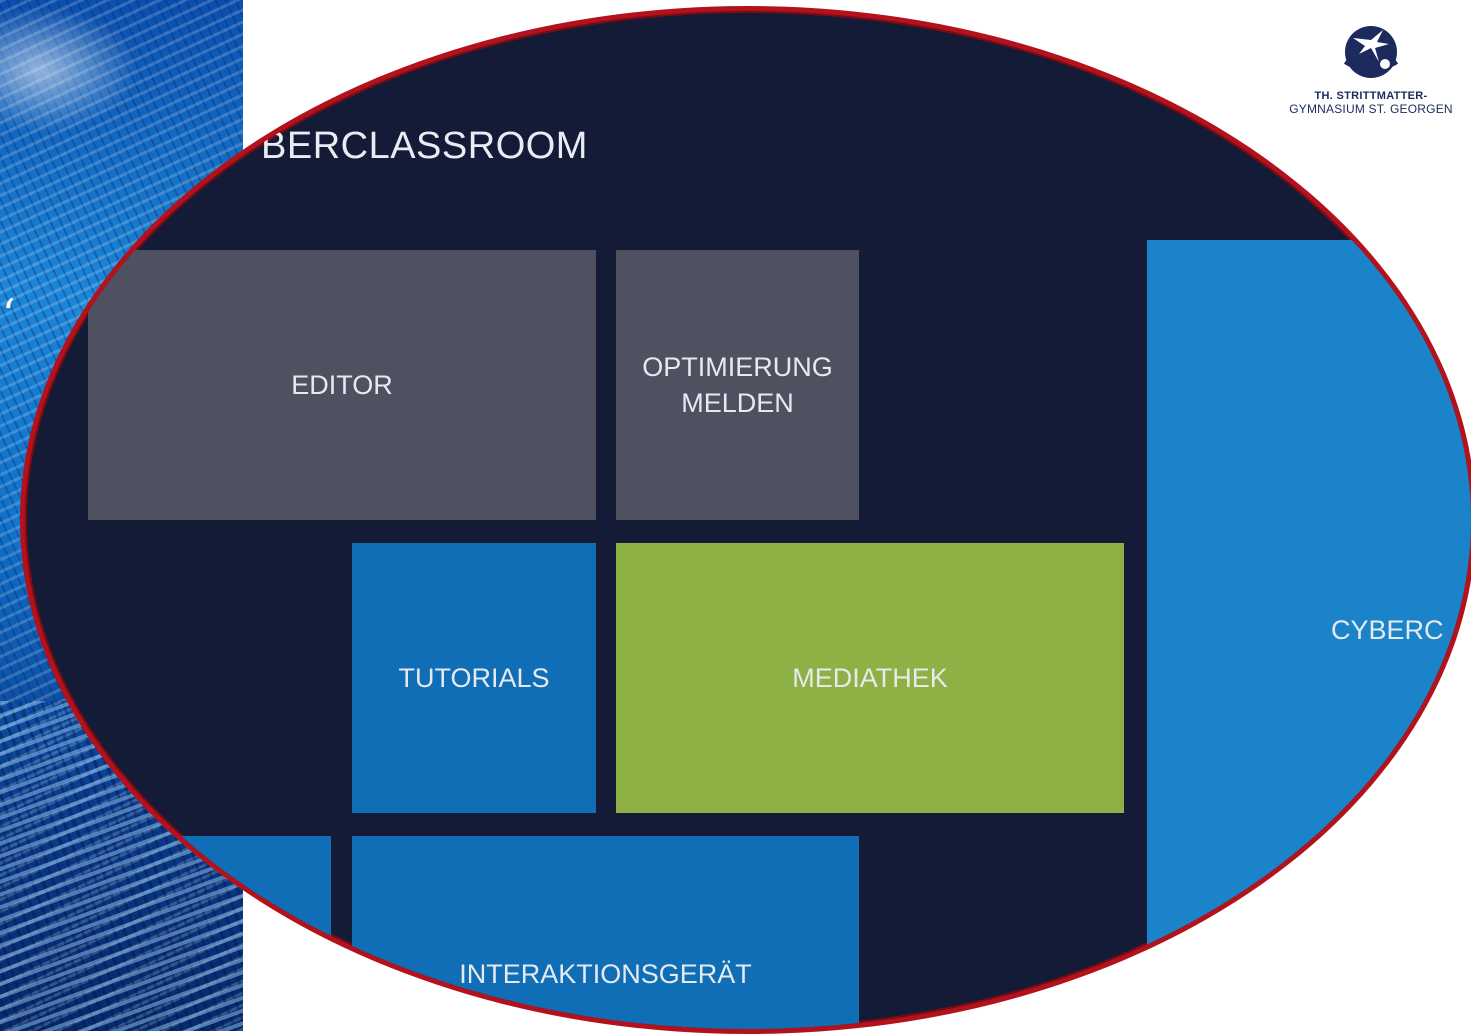 The image size is (1471, 1034). What do you see at coordinates (1371, 96) in the screenshot?
I see `logo-line-1: TH. STRITTMATTER-` at bounding box center [1371, 96].